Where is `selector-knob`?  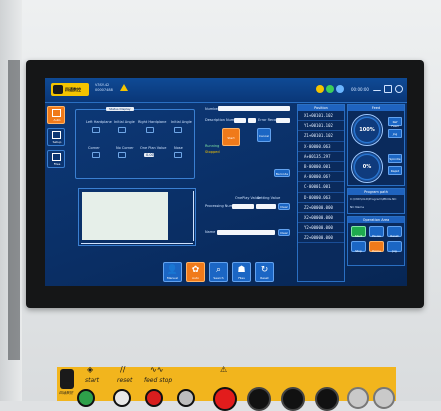 selector-knob is located at coordinates (186, 398).